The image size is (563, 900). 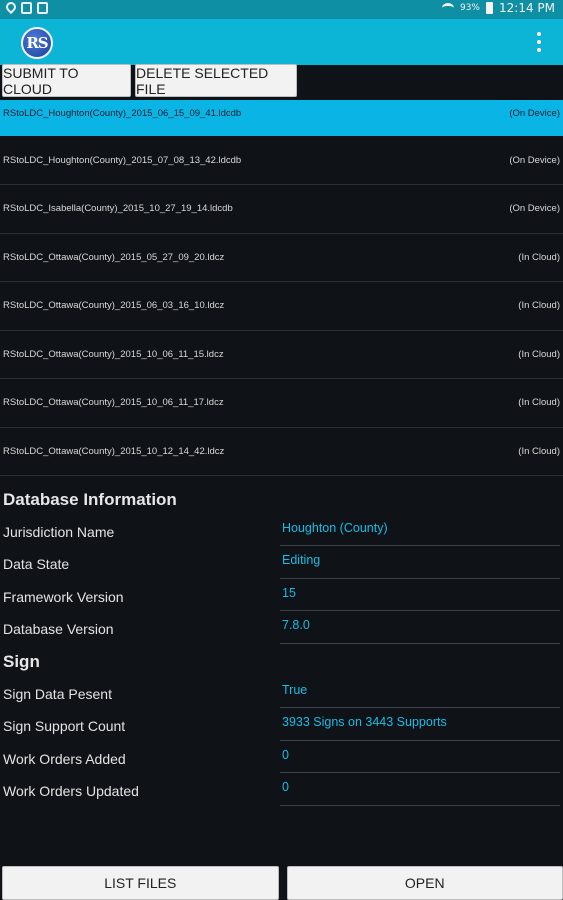 I want to click on info-value: Houghton (County), so click(x=335, y=528).